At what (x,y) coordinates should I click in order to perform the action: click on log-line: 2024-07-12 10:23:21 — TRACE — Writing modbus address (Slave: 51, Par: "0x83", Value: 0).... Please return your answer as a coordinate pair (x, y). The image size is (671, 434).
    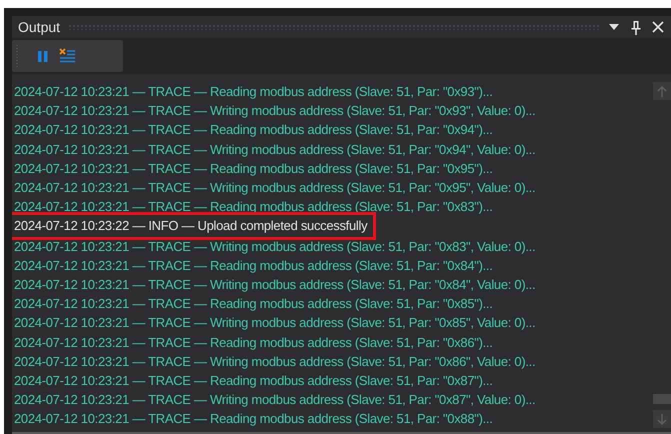
    Looking at the image, I should click on (275, 247).